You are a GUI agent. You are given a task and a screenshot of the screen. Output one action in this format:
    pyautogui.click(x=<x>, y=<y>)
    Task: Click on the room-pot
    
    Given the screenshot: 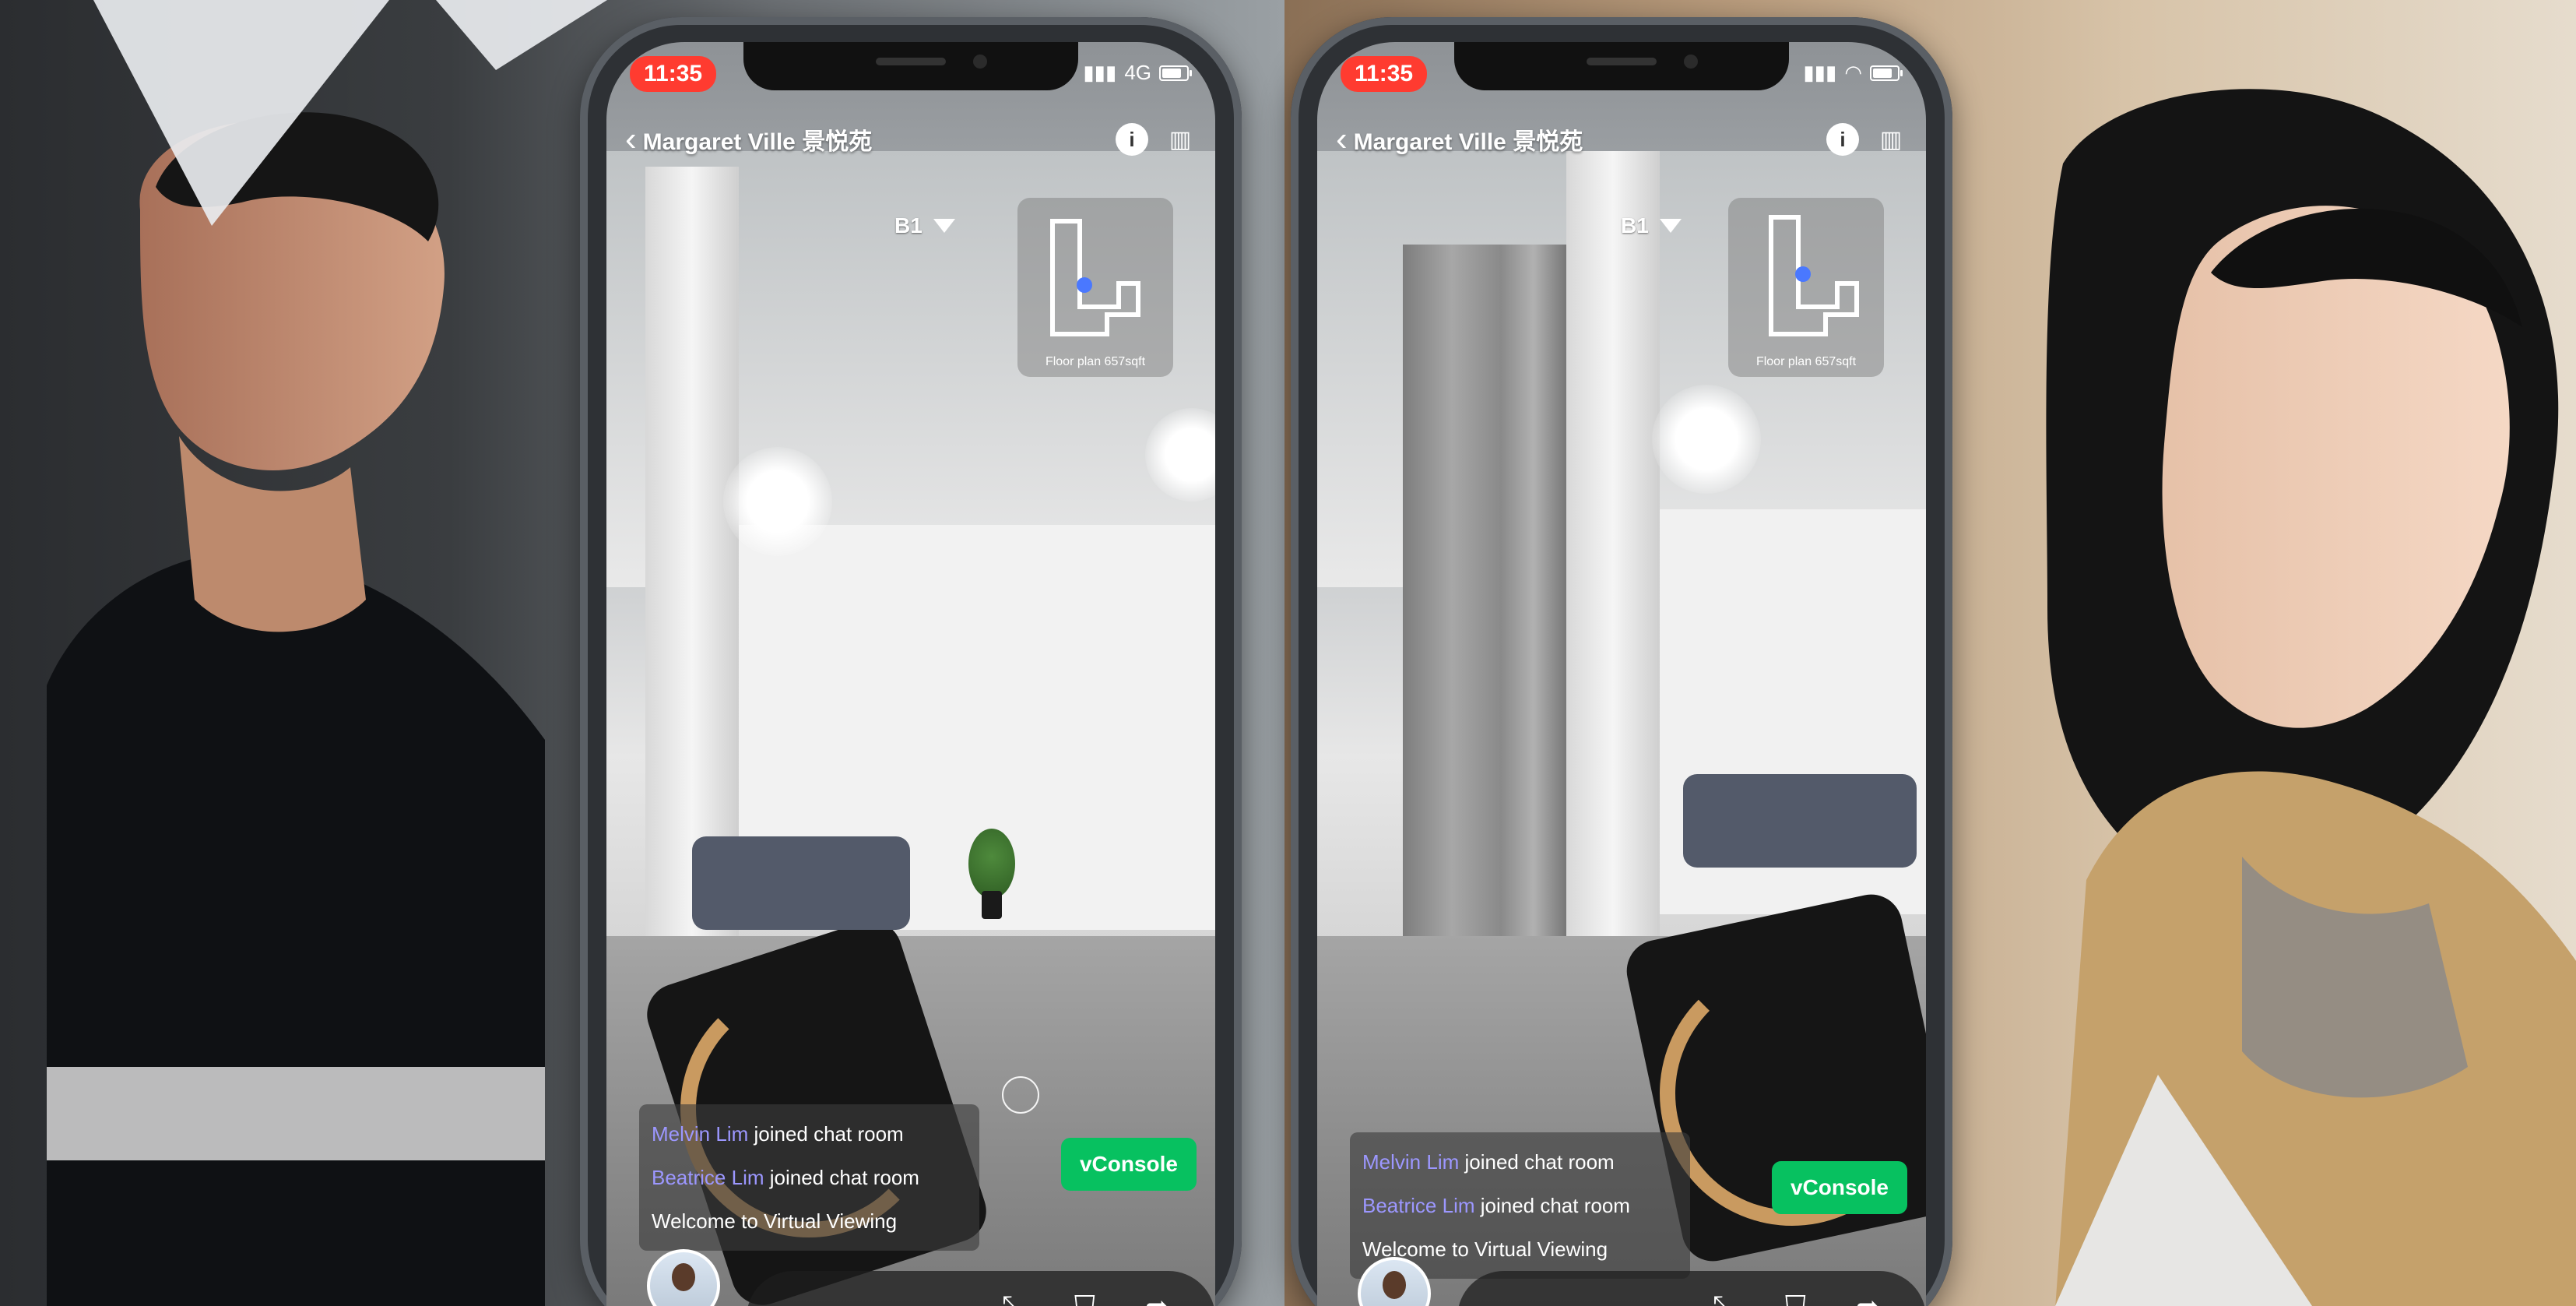 What is the action you would take?
    pyautogui.click(x=992, y=905)
    